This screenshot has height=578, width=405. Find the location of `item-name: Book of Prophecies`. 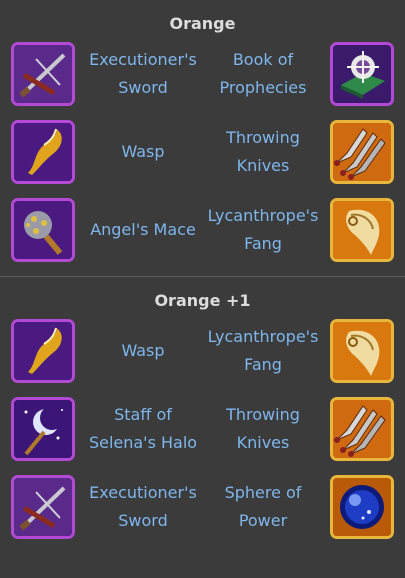

item-name: Book of Prophecies is located at coordinates (263, 73).